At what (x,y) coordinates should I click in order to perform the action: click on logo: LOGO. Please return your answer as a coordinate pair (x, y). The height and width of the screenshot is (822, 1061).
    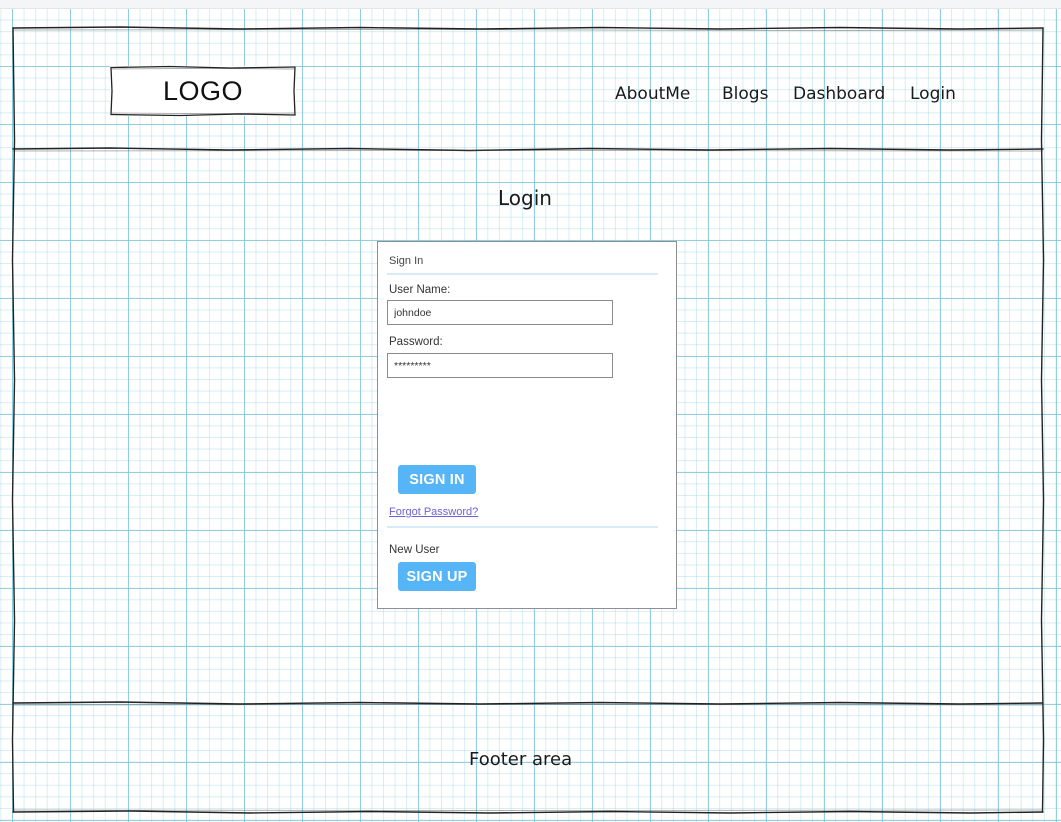
    Looking at the image, I should click on (203, 91).